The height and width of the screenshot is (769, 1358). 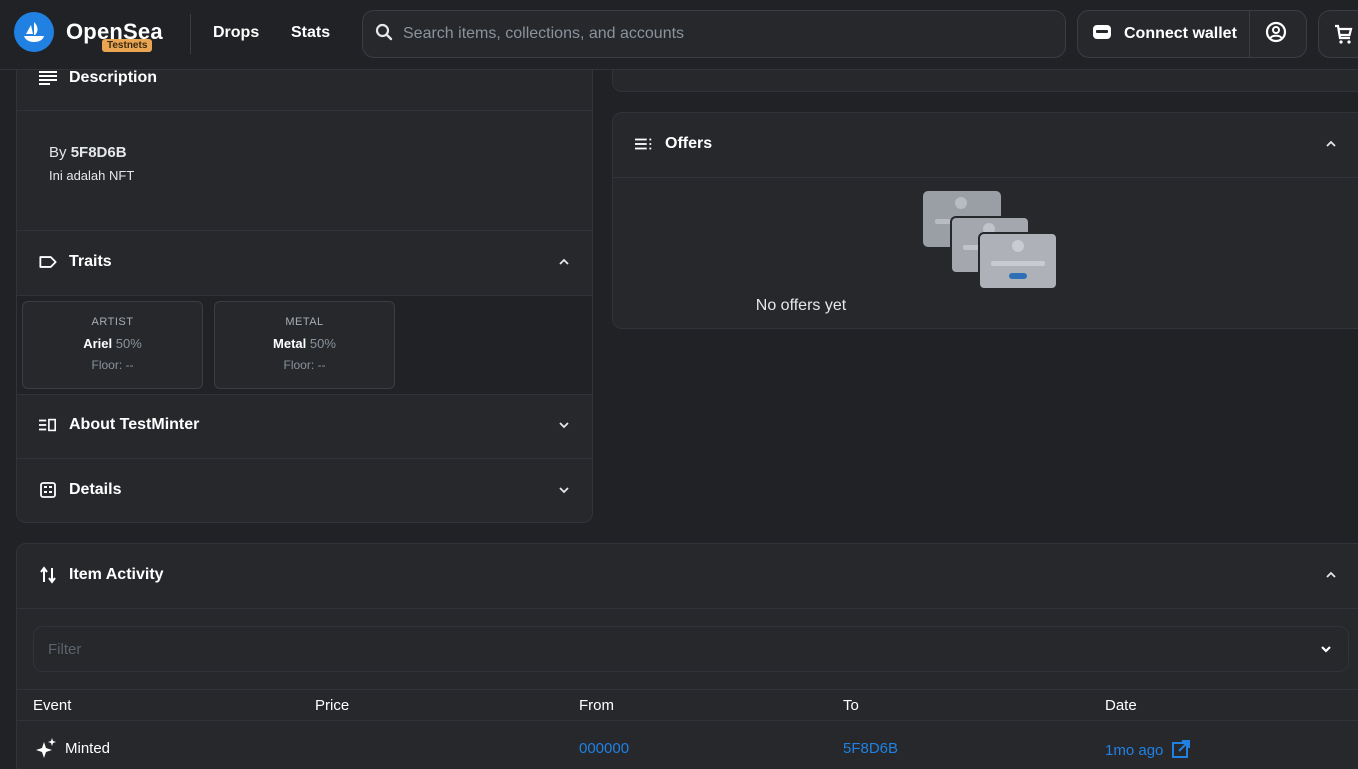 I want to click on description-title: Description, so click(x=113, y=77).